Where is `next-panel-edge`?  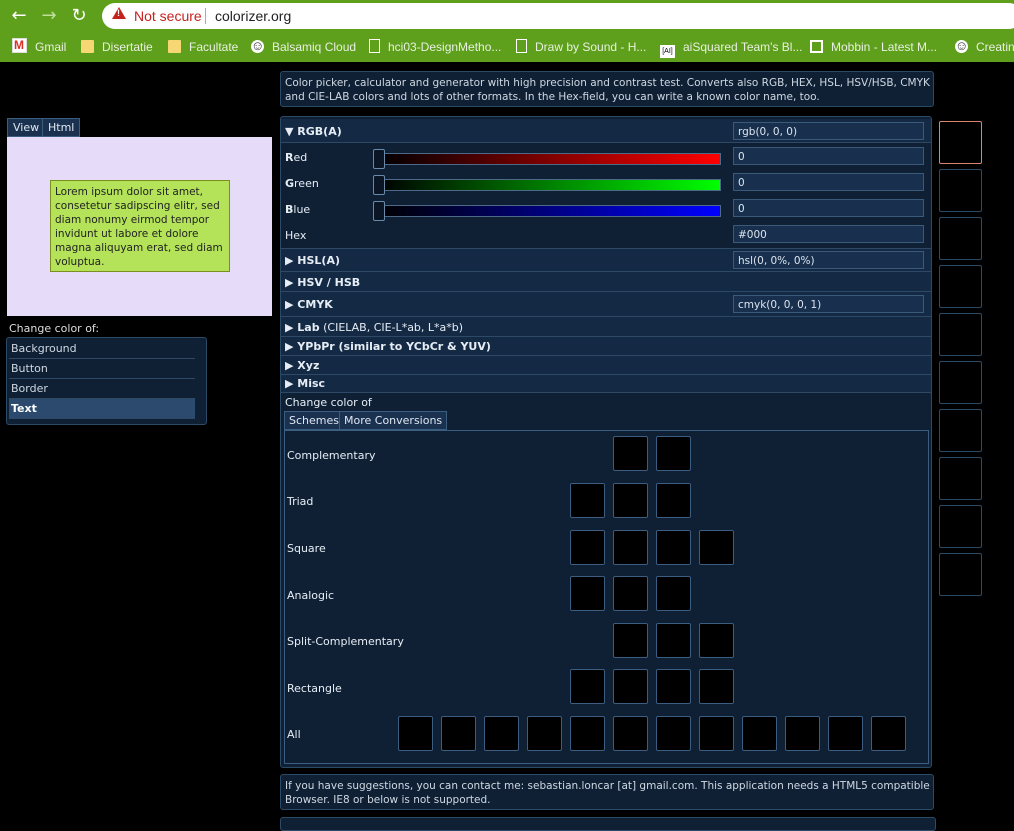
next-panel-edge is located at coordinates (608, 824).